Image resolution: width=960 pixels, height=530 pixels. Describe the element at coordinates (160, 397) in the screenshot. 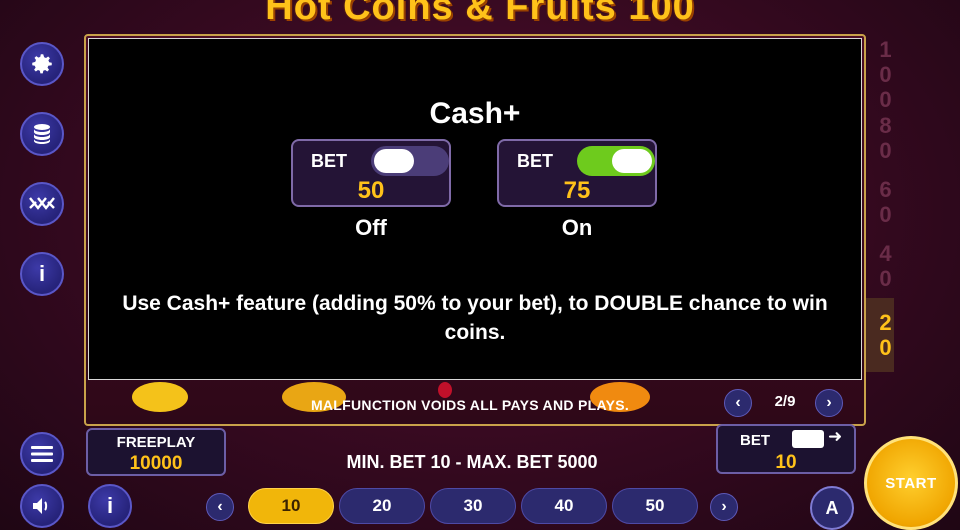

I see `lemon-symbol-peek` at that location.